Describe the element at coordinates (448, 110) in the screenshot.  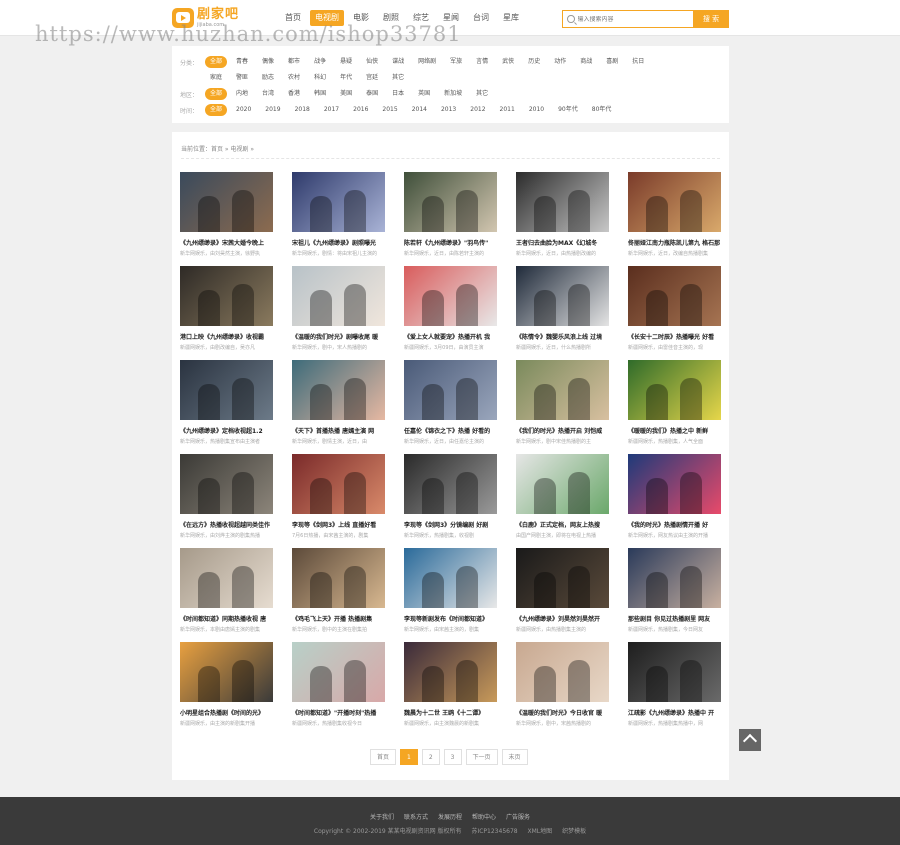
I see `filter-time-option: 2013` at that location.